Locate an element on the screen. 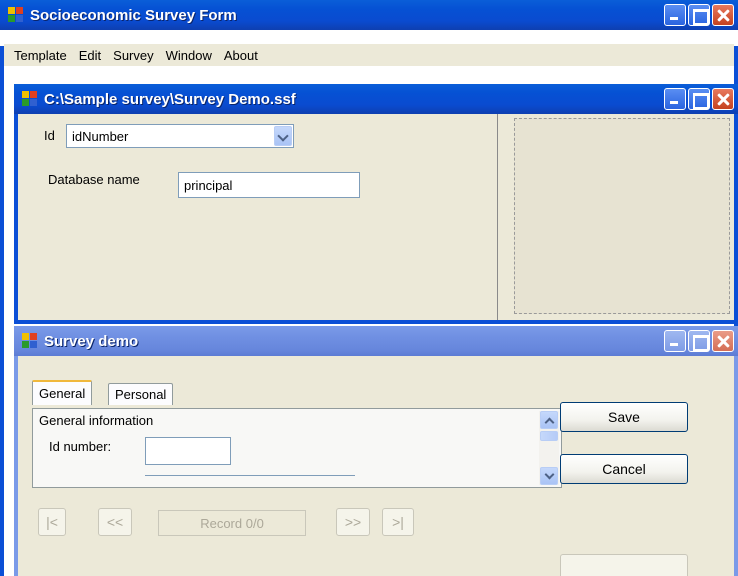 This screenshot has height=576, width=738. section-heading: General information is located at coordinates (96, 420).